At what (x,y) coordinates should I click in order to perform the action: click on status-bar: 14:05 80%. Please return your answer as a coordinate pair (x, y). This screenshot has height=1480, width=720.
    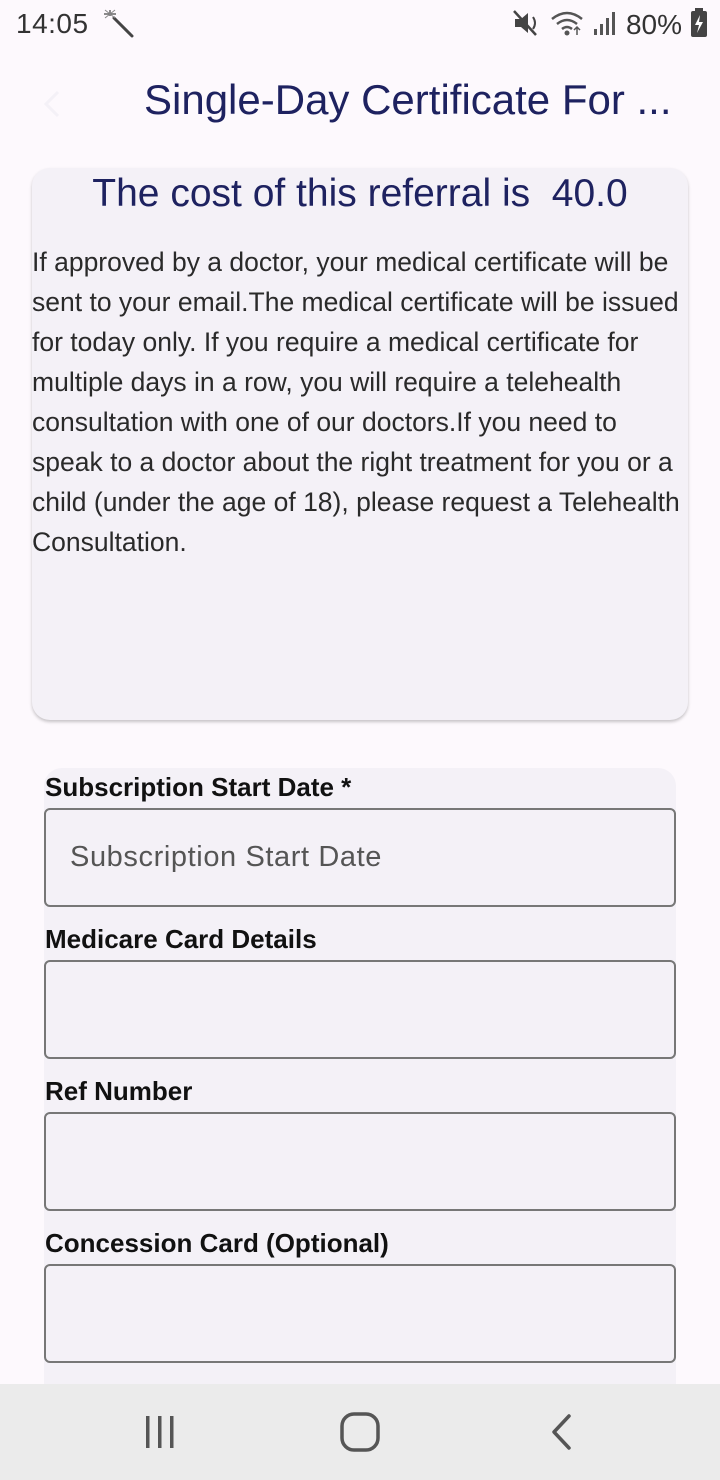
    Looking at the image, I should click on (360, 25).